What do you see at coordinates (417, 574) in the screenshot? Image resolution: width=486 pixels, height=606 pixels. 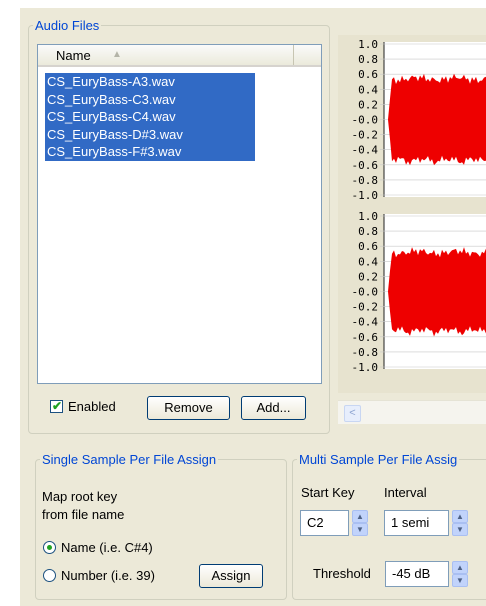 I see `threshold-field: -45 dB` at bounding box center [417, 574].